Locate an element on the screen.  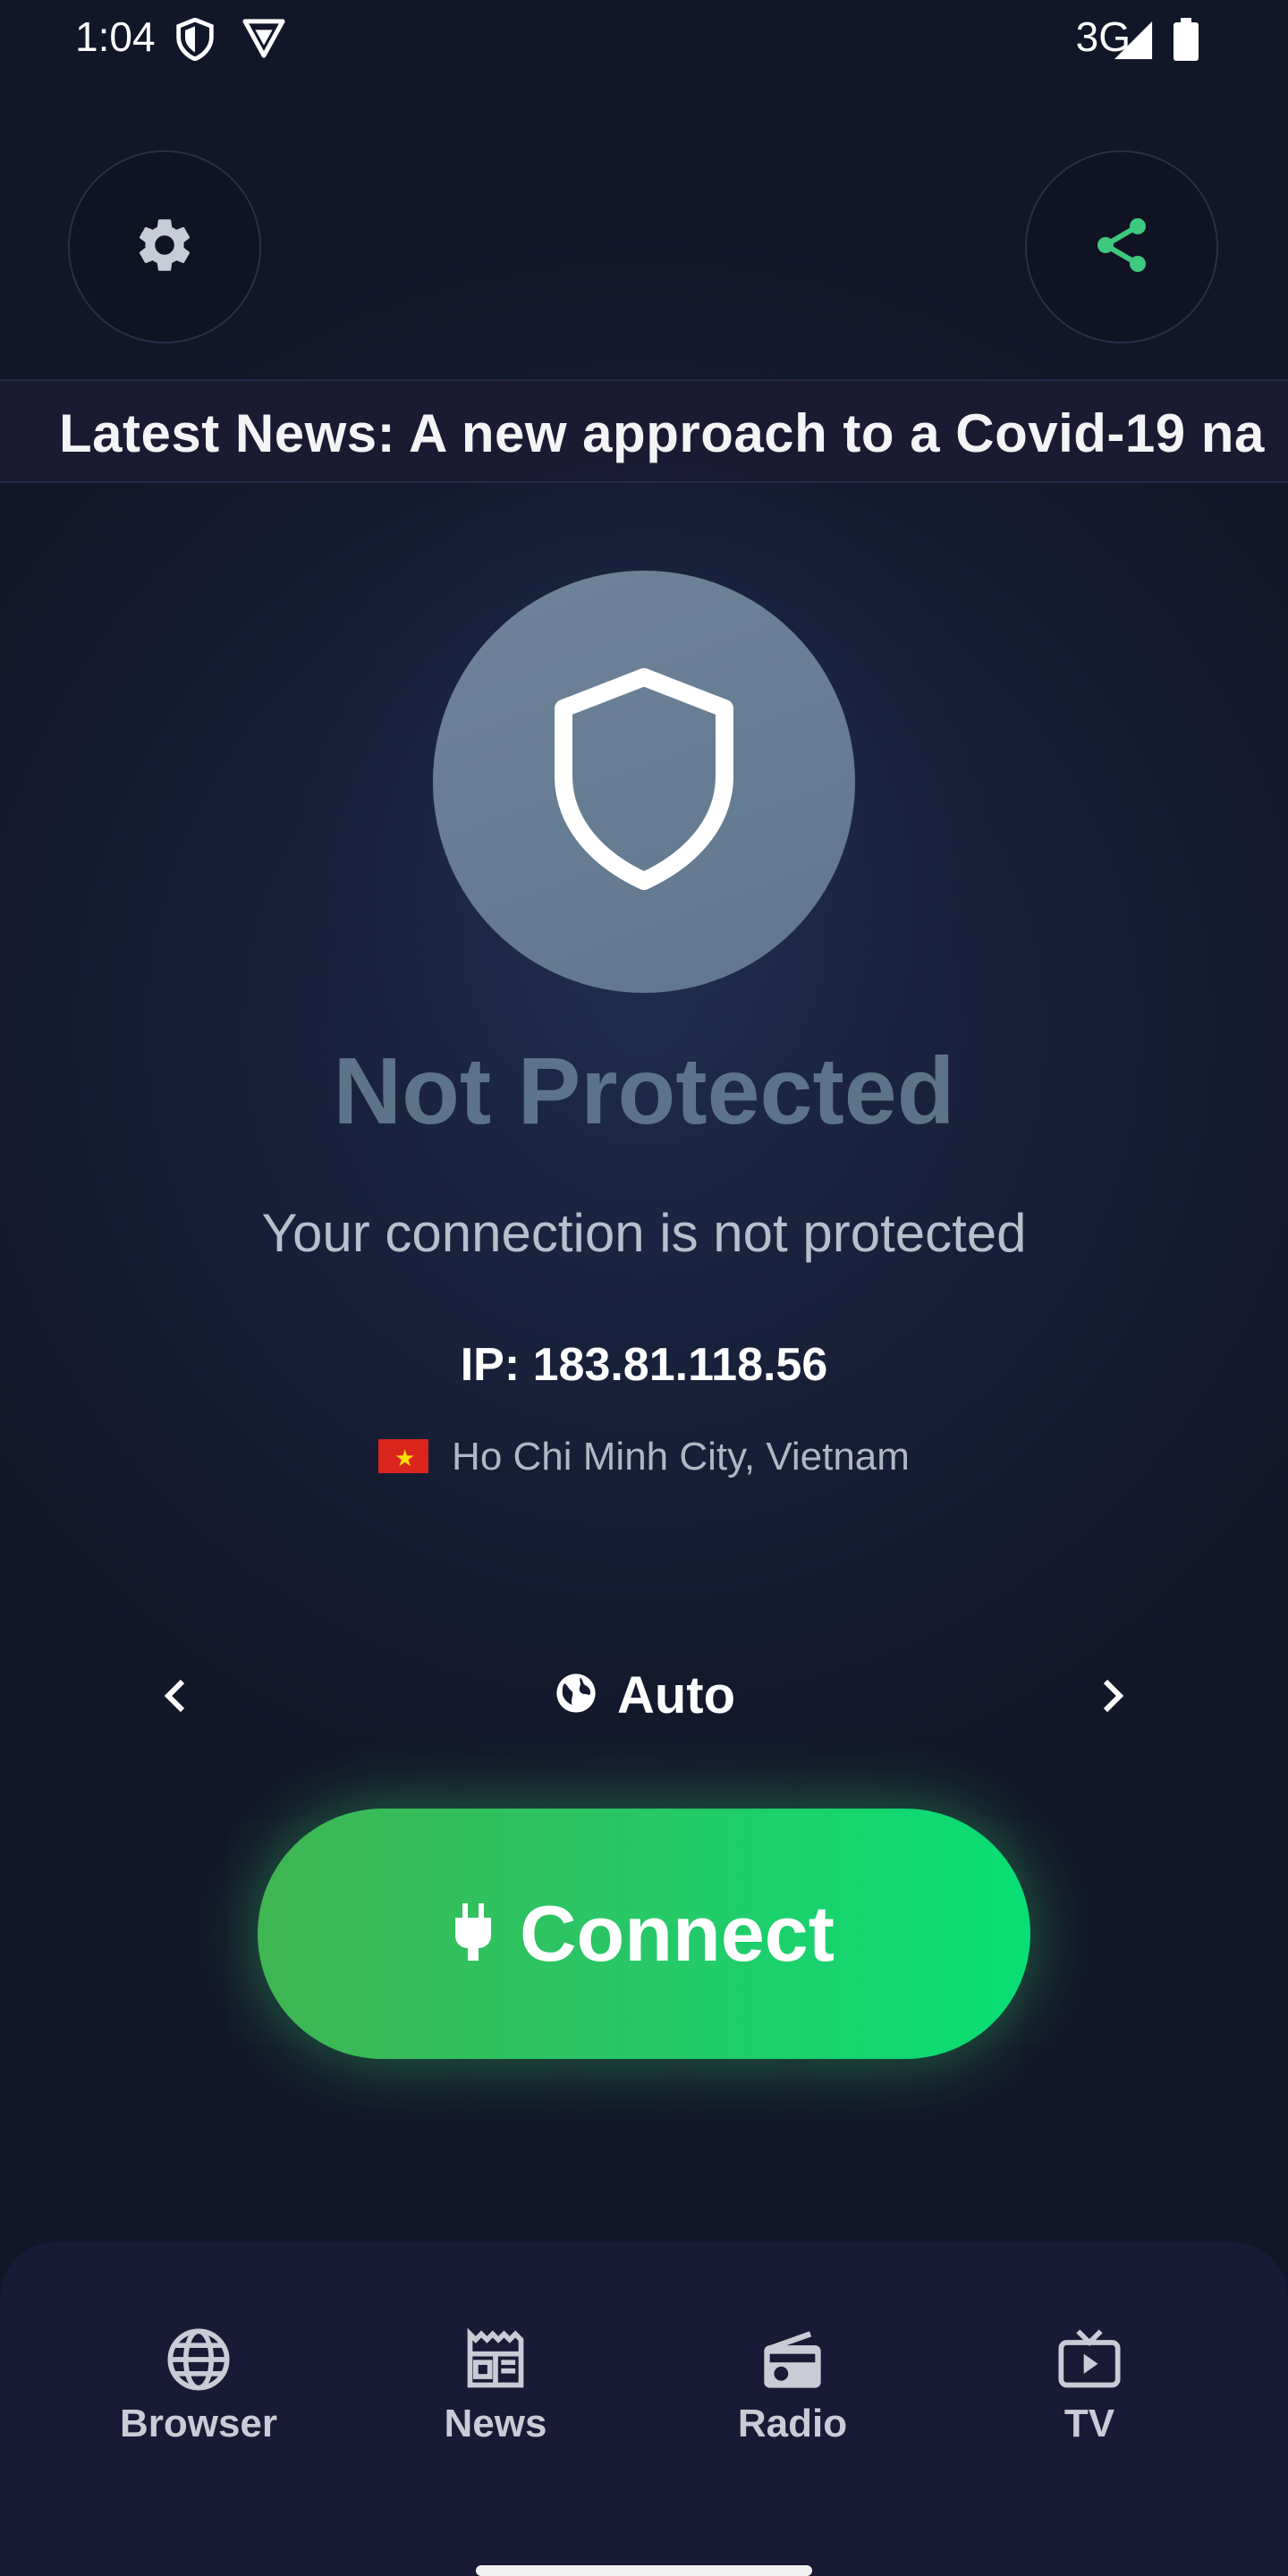
signal-icon is located at coordinates (1133, 42).